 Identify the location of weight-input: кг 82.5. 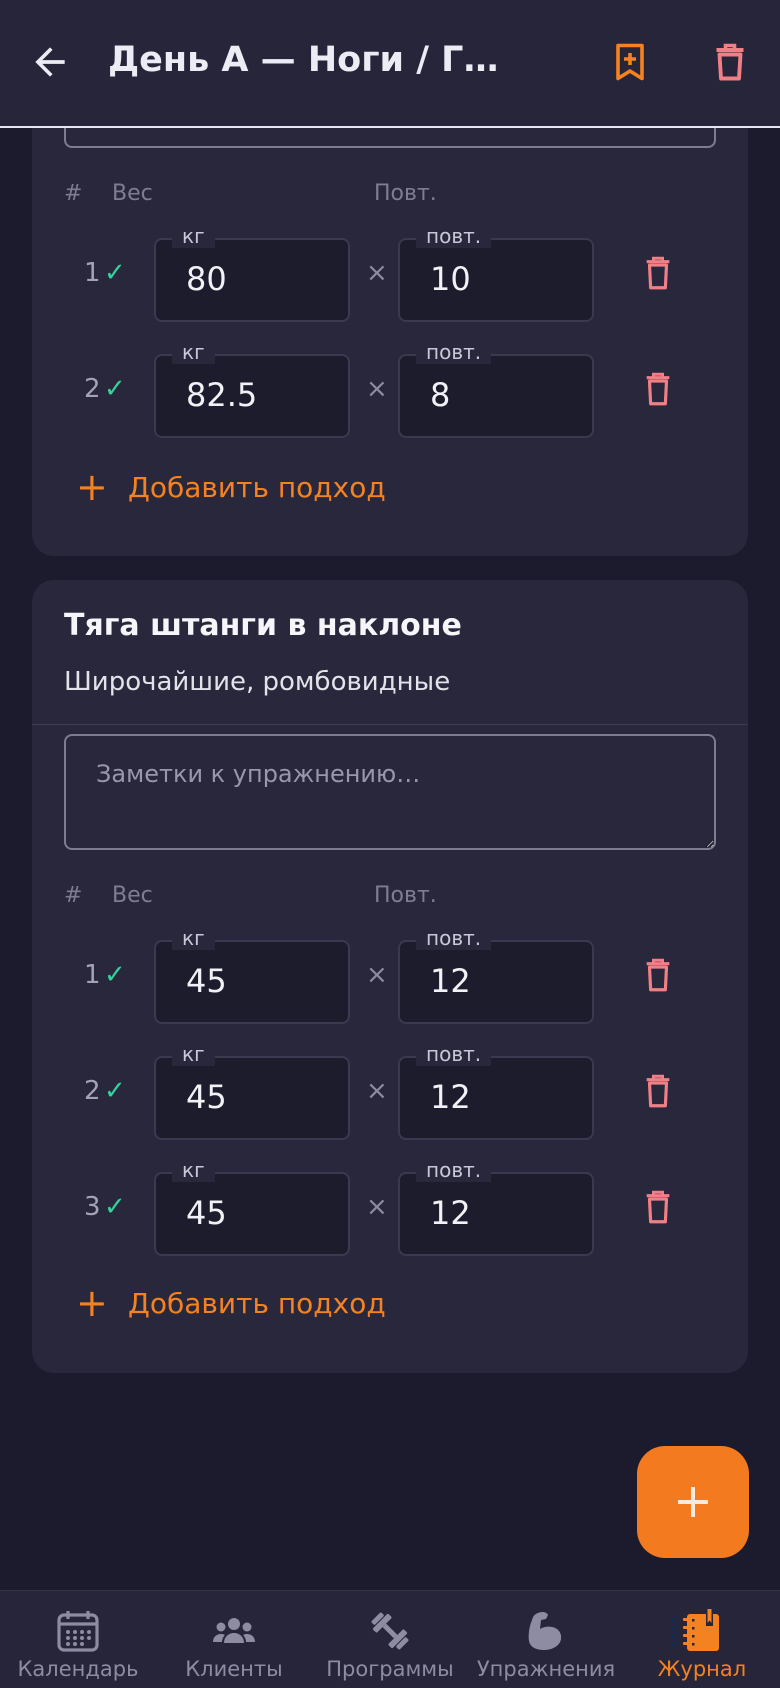
(252, 389).